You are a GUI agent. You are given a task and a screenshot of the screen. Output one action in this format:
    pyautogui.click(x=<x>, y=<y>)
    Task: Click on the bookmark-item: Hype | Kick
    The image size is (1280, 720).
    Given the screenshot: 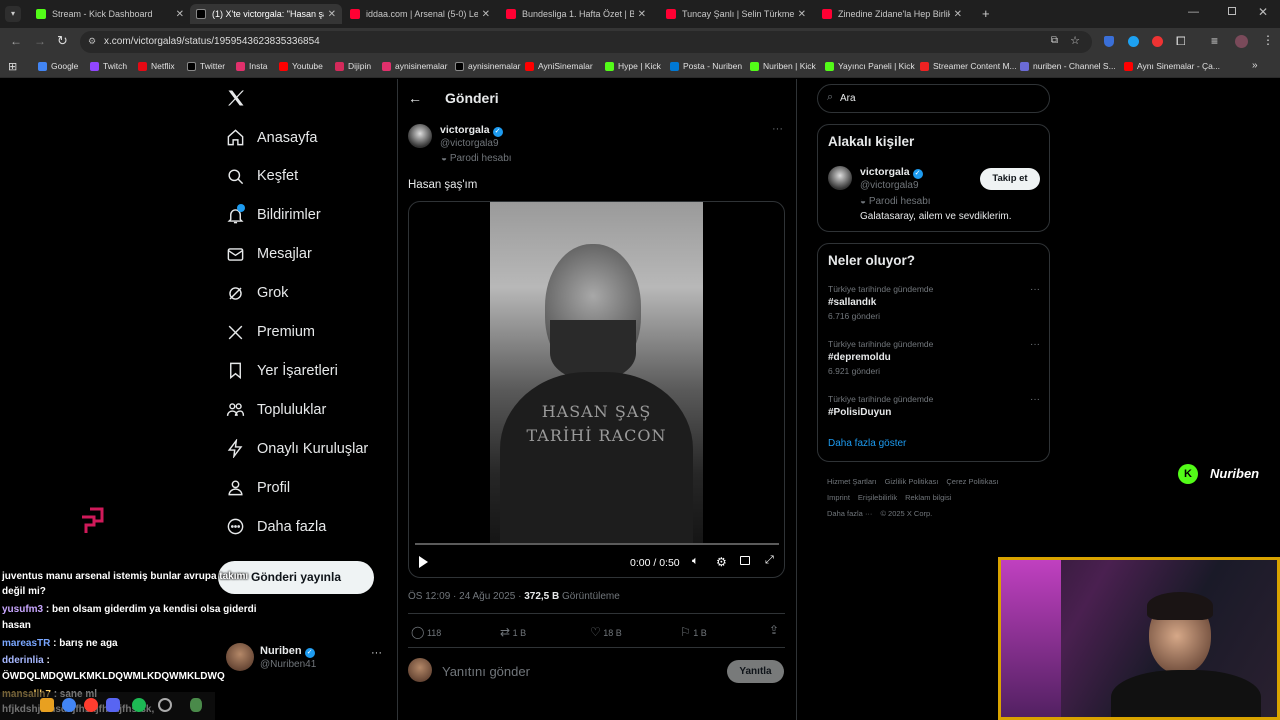 What is the action you would take?
    pyautogui.click(x=633, y=66)
    